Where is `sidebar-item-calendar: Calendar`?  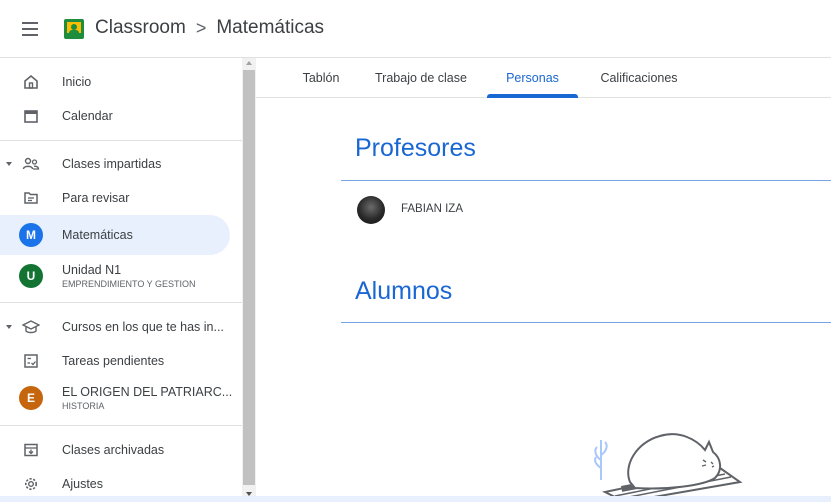 sidebar-item-calendar: Calendar is located at coordinates (115, 116).